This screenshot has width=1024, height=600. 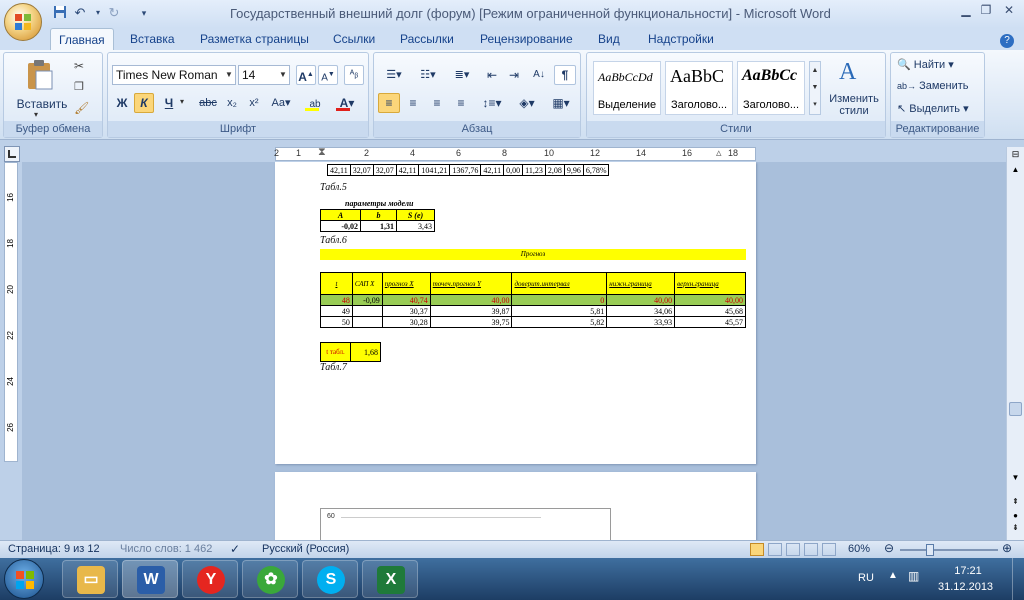 I want to click on proofing-icon: ✓, so click(x=235, y=549).